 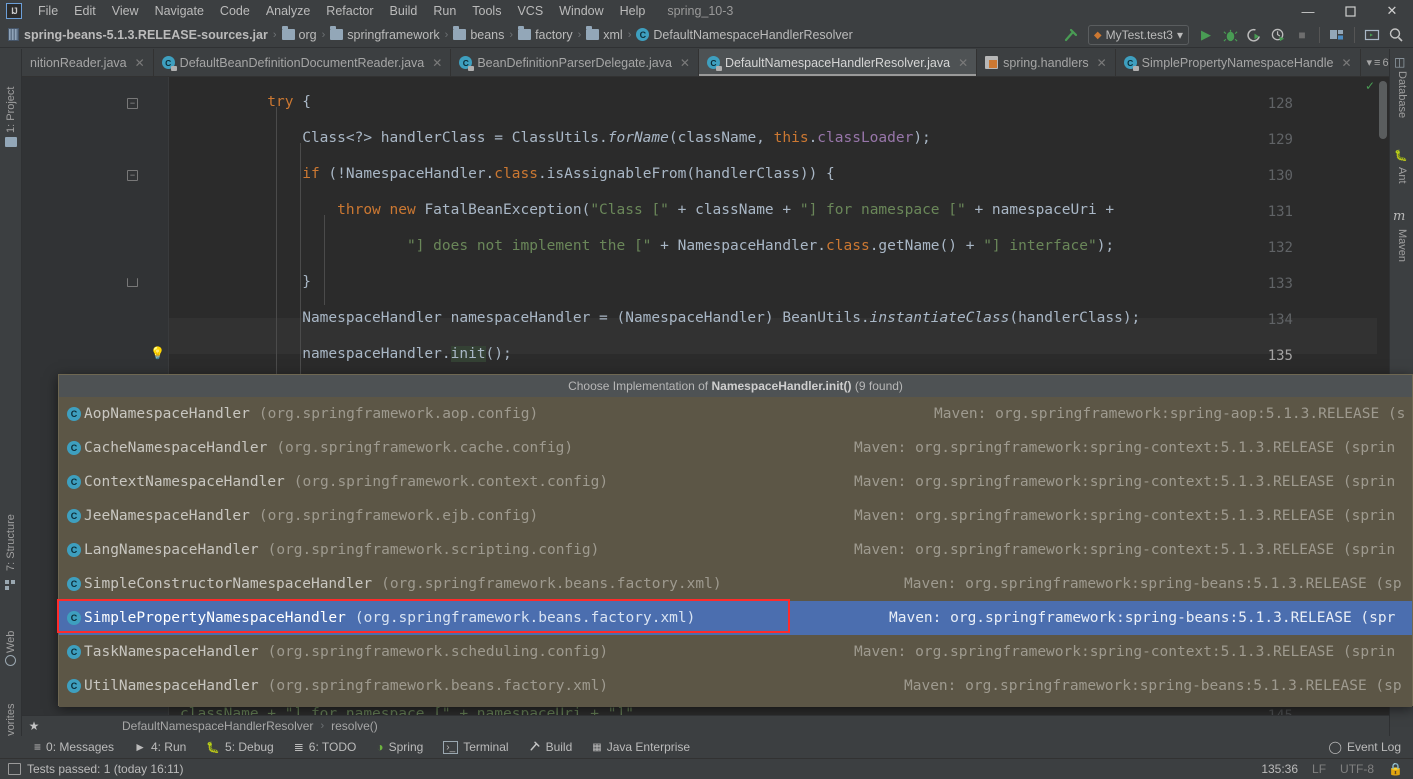 What do you see at coordinates (85, 11) in the screenshot?
I see `menu-edit: Edit` at bounding box center [85, 11].